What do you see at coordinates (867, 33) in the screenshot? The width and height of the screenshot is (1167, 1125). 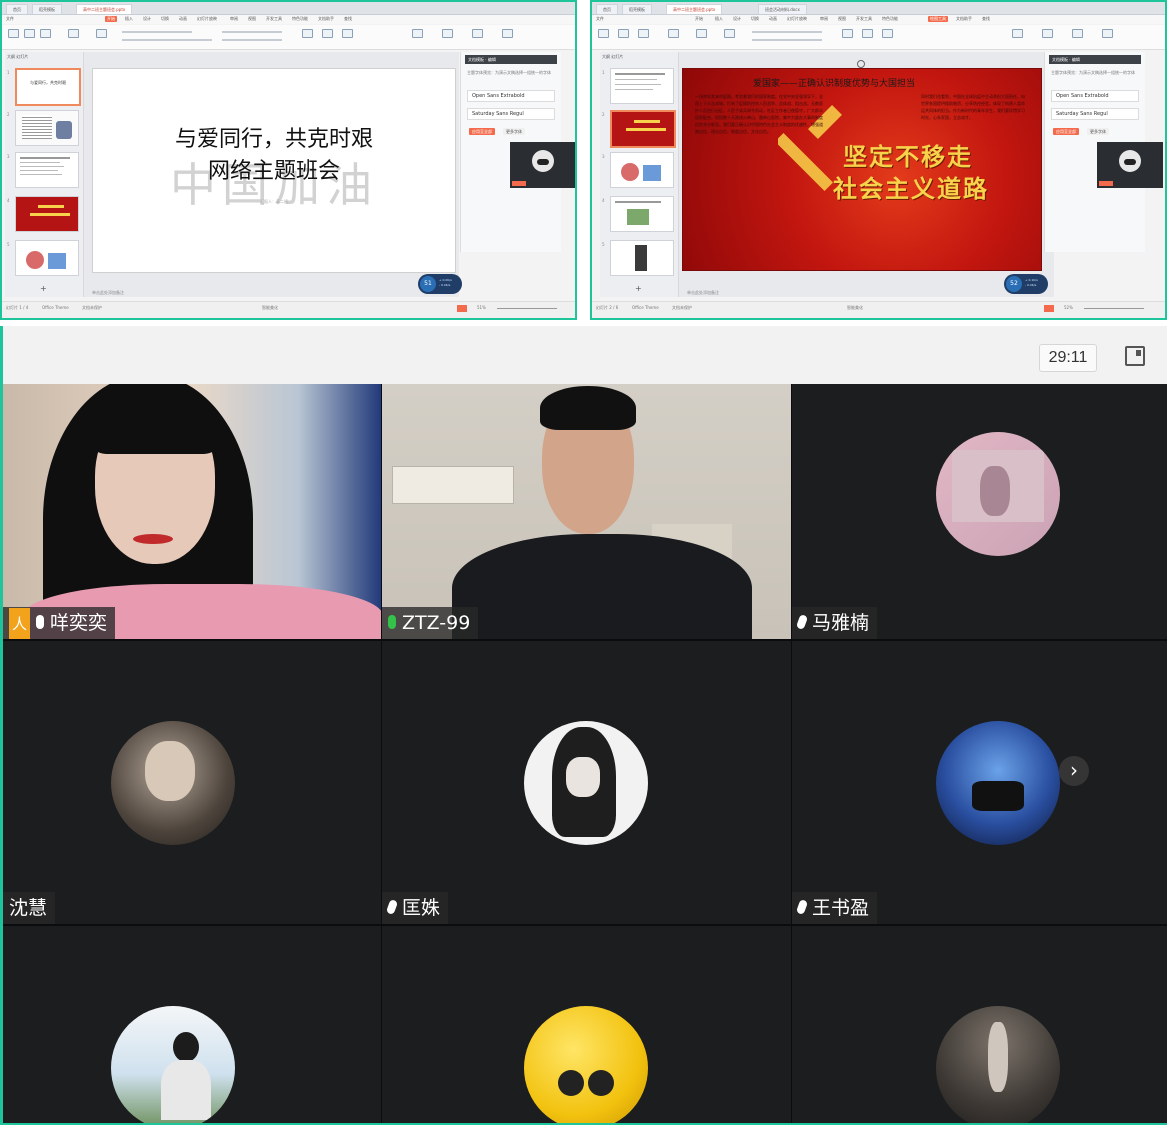 I see `align-icon` at bounding box center [867, 33].